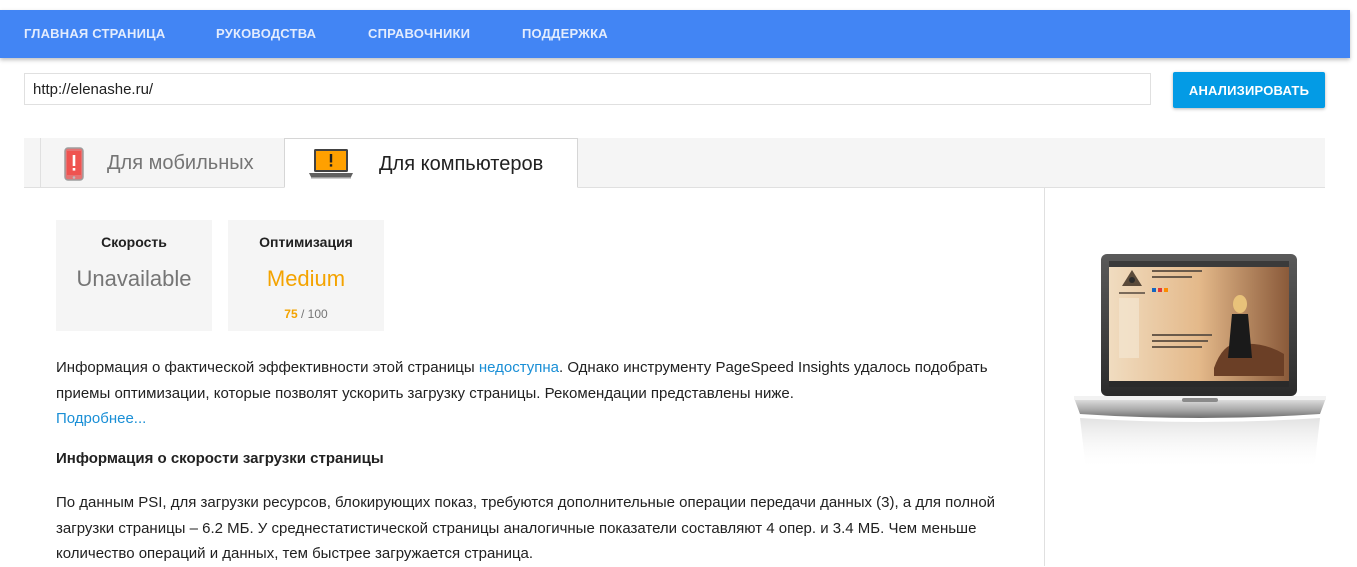 The image size is (1357, 567). I want to click on laptop-alert-icon, so click(331, 164).